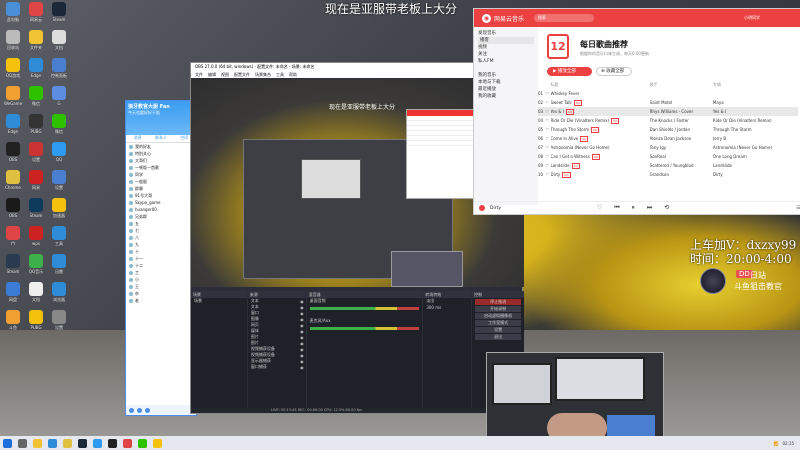  I want to click on qq-contact-row: Skype_game, so click(161, 202).